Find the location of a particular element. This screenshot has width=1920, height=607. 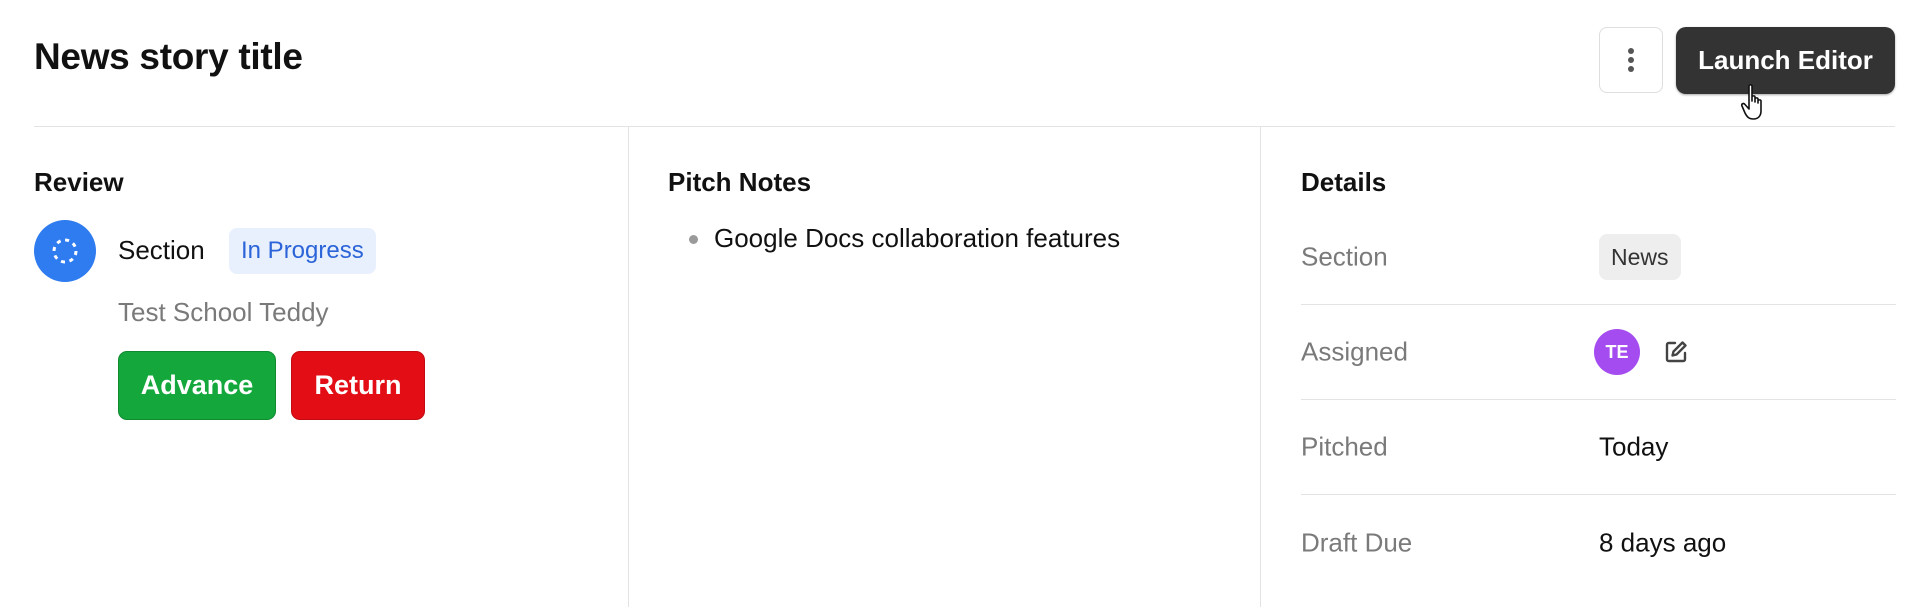

detail-label: Assigned is located at coordinates (1354, 351).